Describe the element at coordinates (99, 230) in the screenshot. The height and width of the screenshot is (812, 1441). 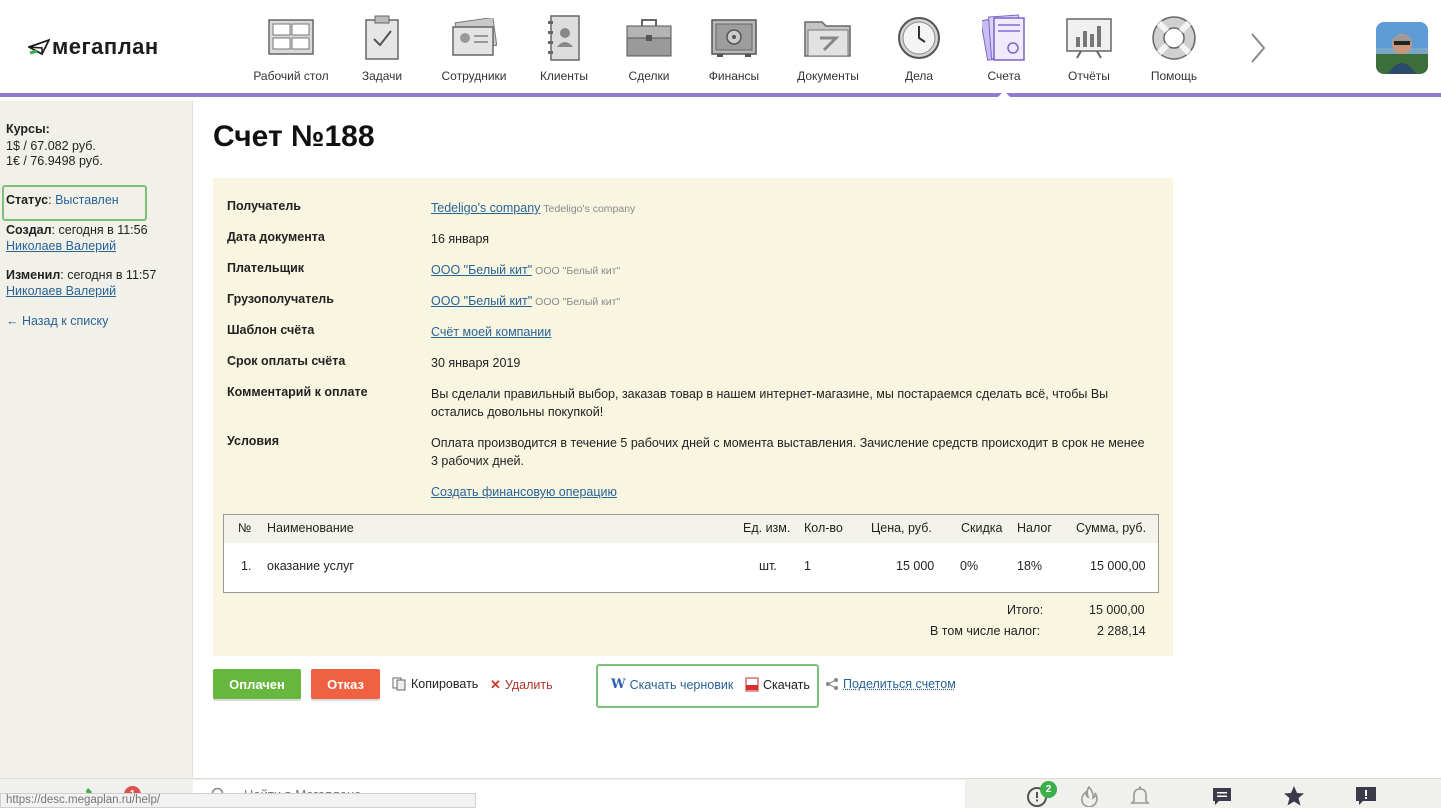
I see `created-time: : сегодня в 11:56` at that location.